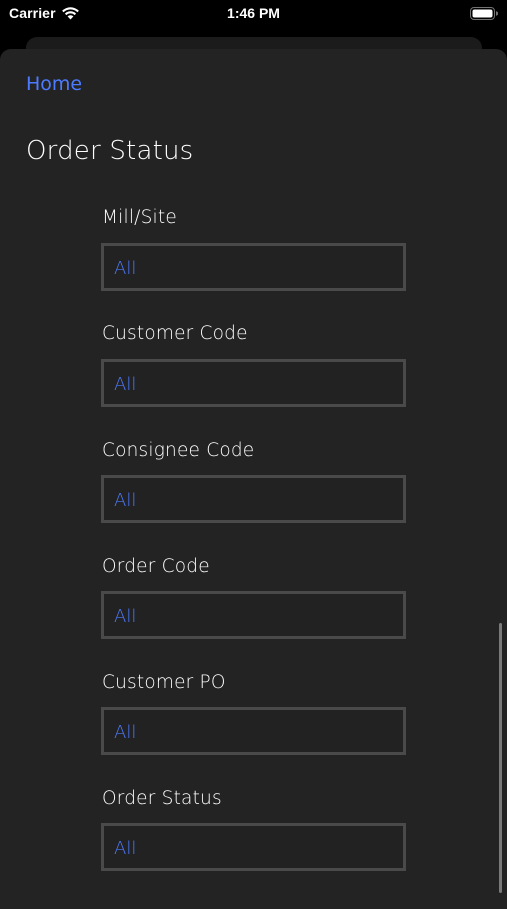 This screenshot has height=909, width=507. What do you see at coordinates (156, 566) in the screenshot?
I see `order-code-label: Order Code` at bounding box center [156, 566].